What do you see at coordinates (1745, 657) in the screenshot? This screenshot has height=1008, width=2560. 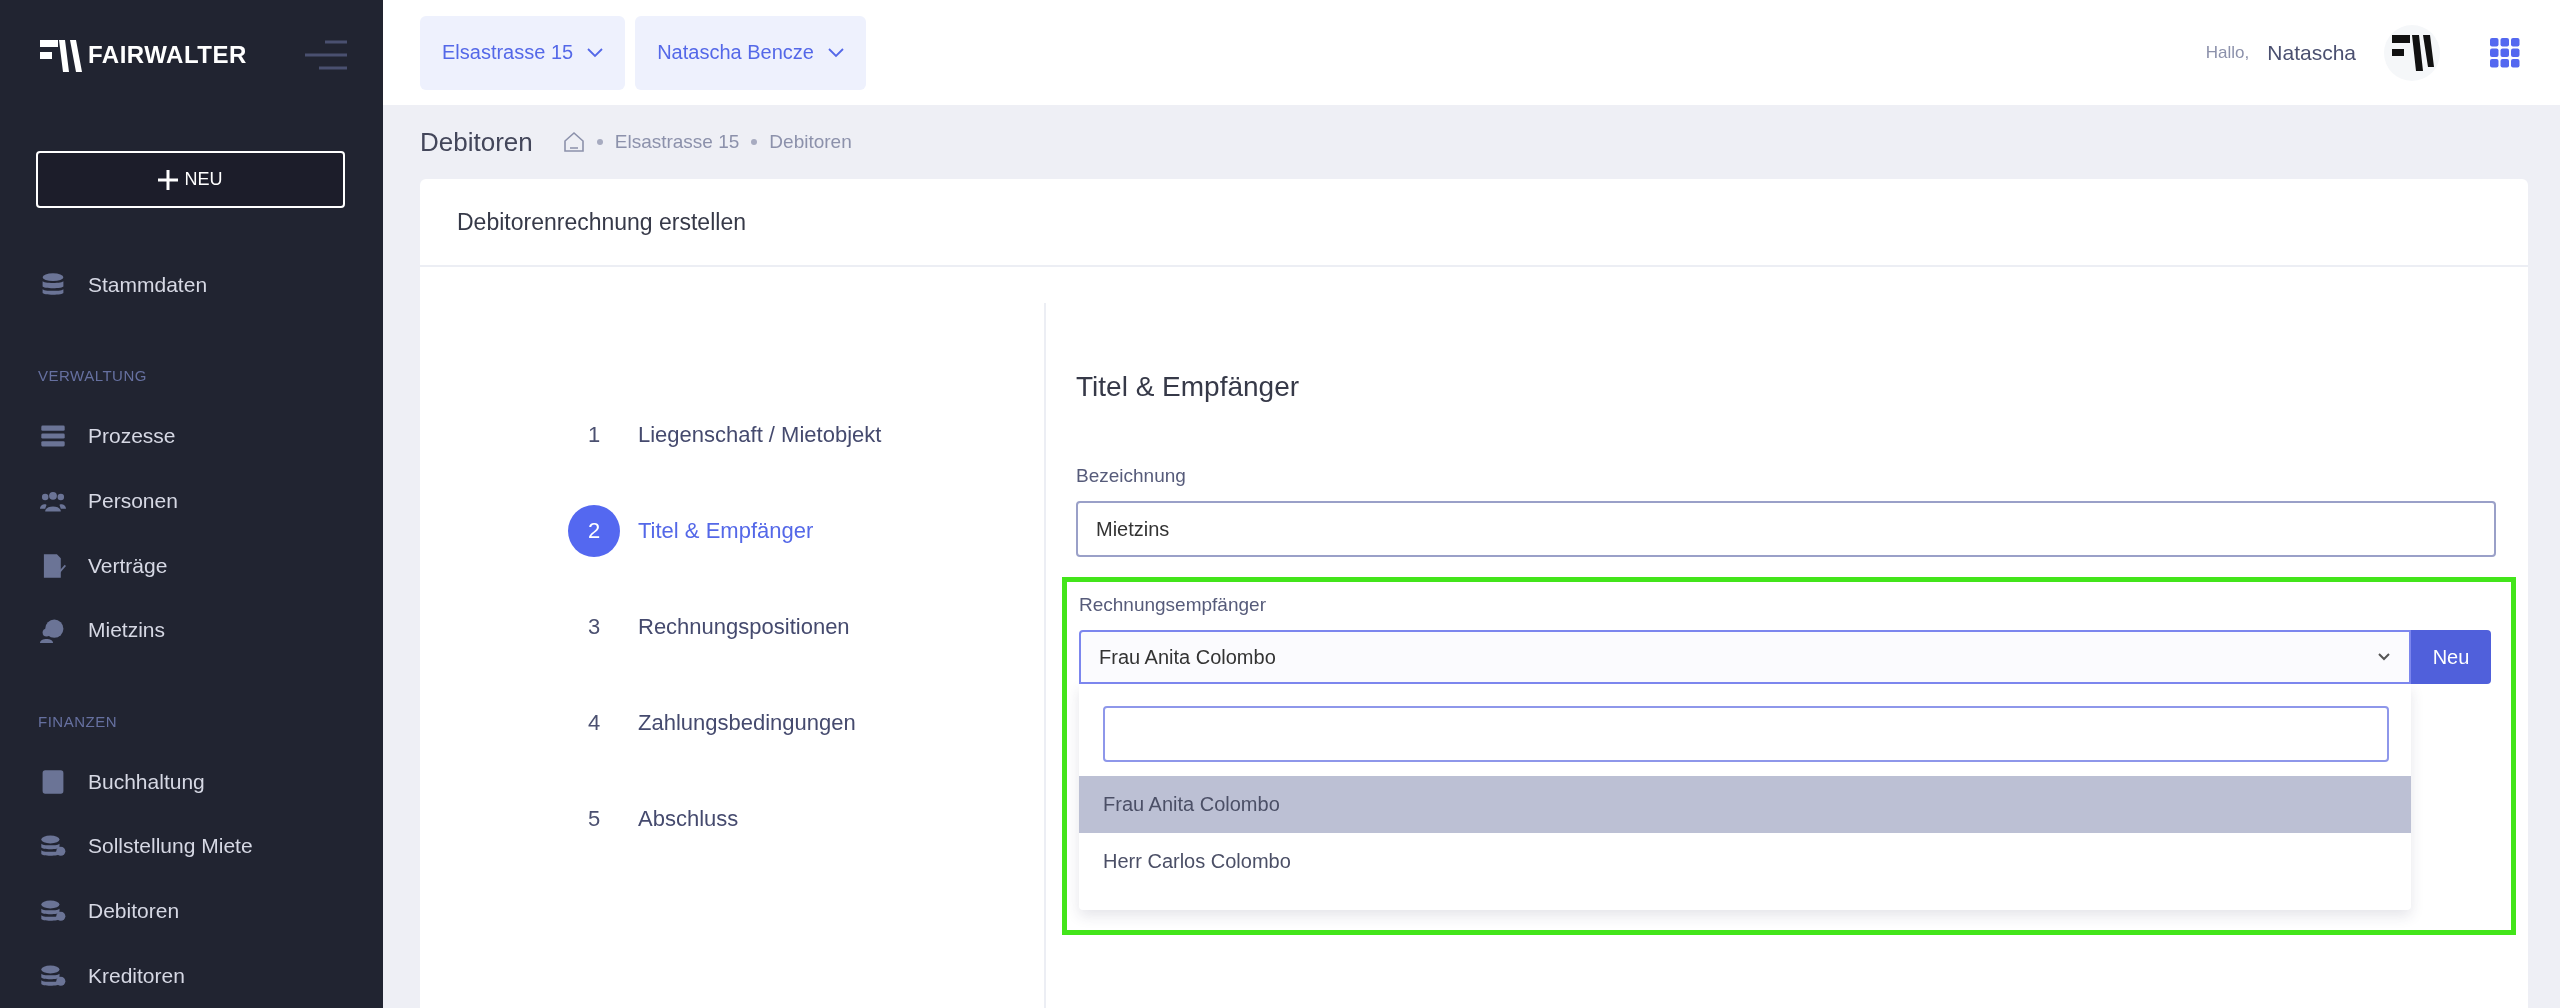 I see `recipient-select: Frau Anita Colombo` at bounding box center [1745, 657].